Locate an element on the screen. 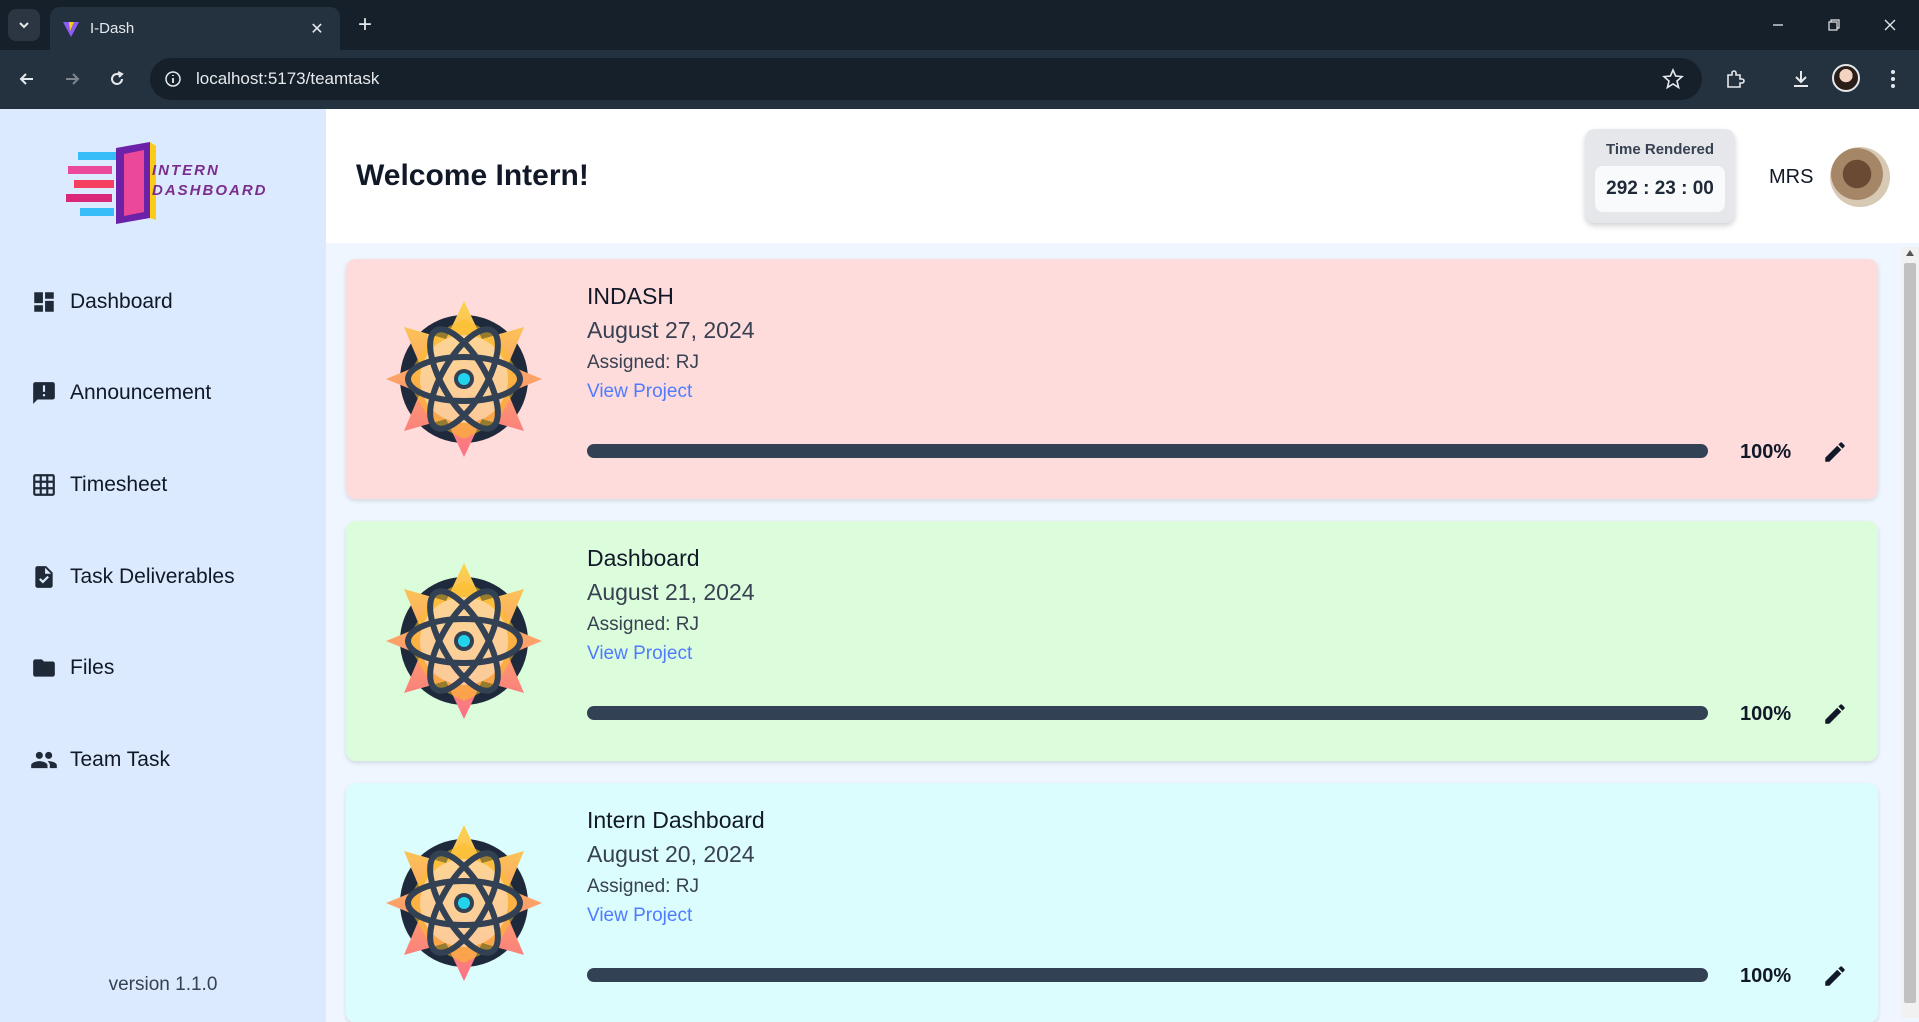 Image resolution: width=1919 pixels, height=1022 pixels. announcement-icon is located at coordinates (44, 393).